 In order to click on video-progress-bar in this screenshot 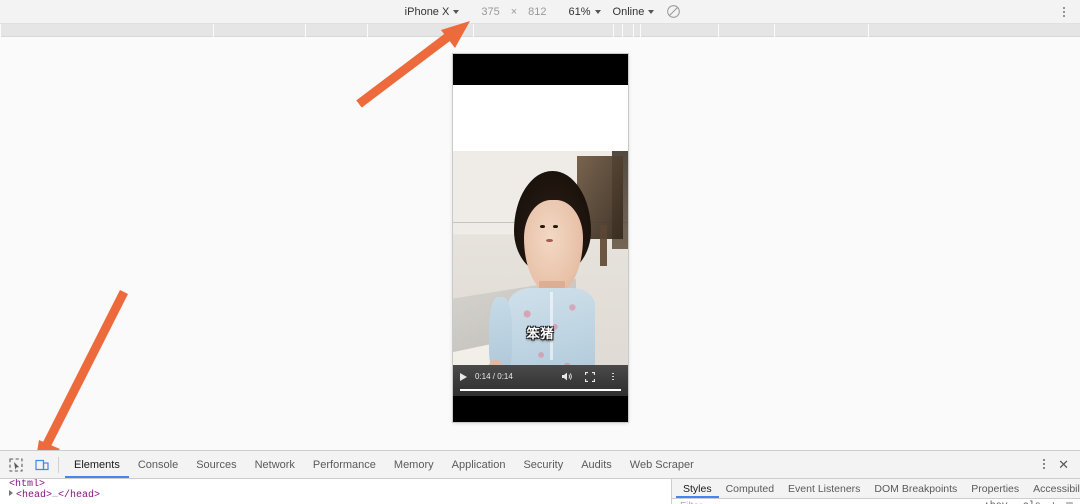, I will do `click(540, 390)`.